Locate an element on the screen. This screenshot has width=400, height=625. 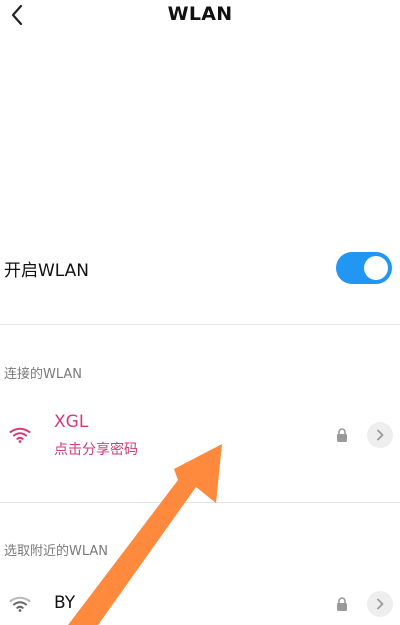
page-title: WLAN is located at coordinates (200, 14).